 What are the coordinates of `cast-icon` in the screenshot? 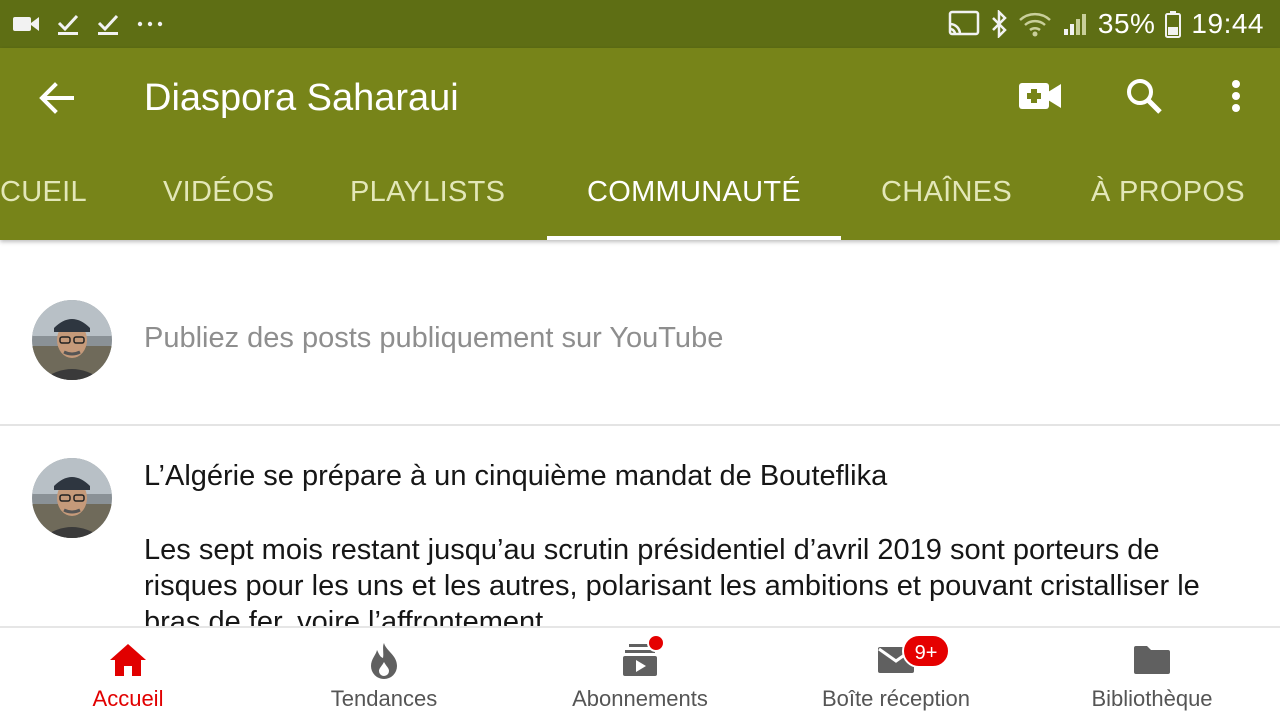 It's located at (964, 23).